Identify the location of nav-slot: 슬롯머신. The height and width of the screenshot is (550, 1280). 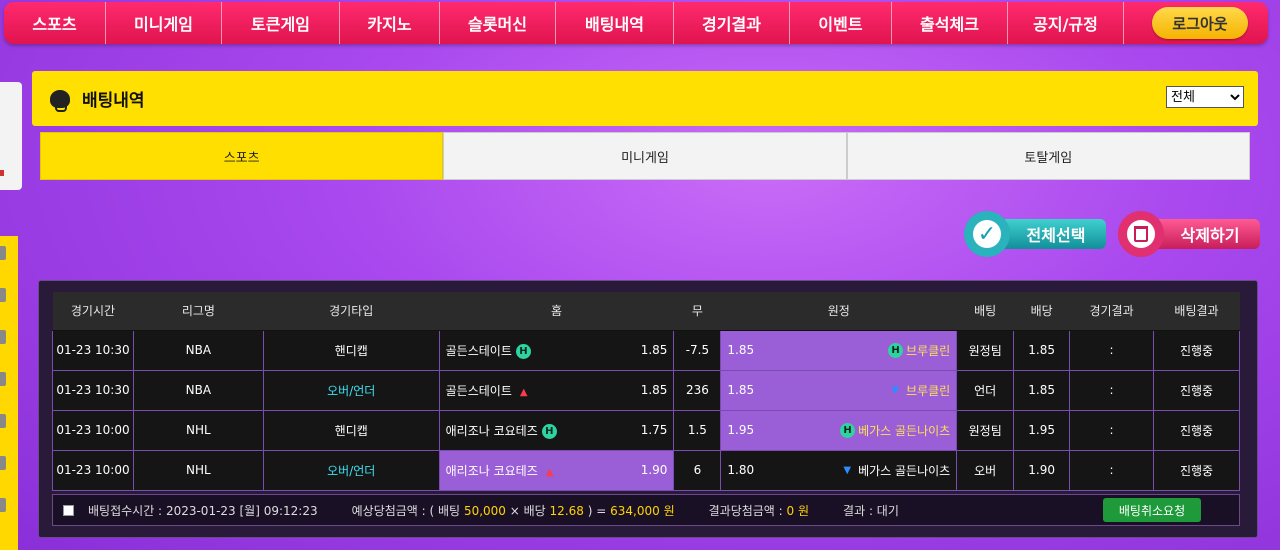
(498, 23).